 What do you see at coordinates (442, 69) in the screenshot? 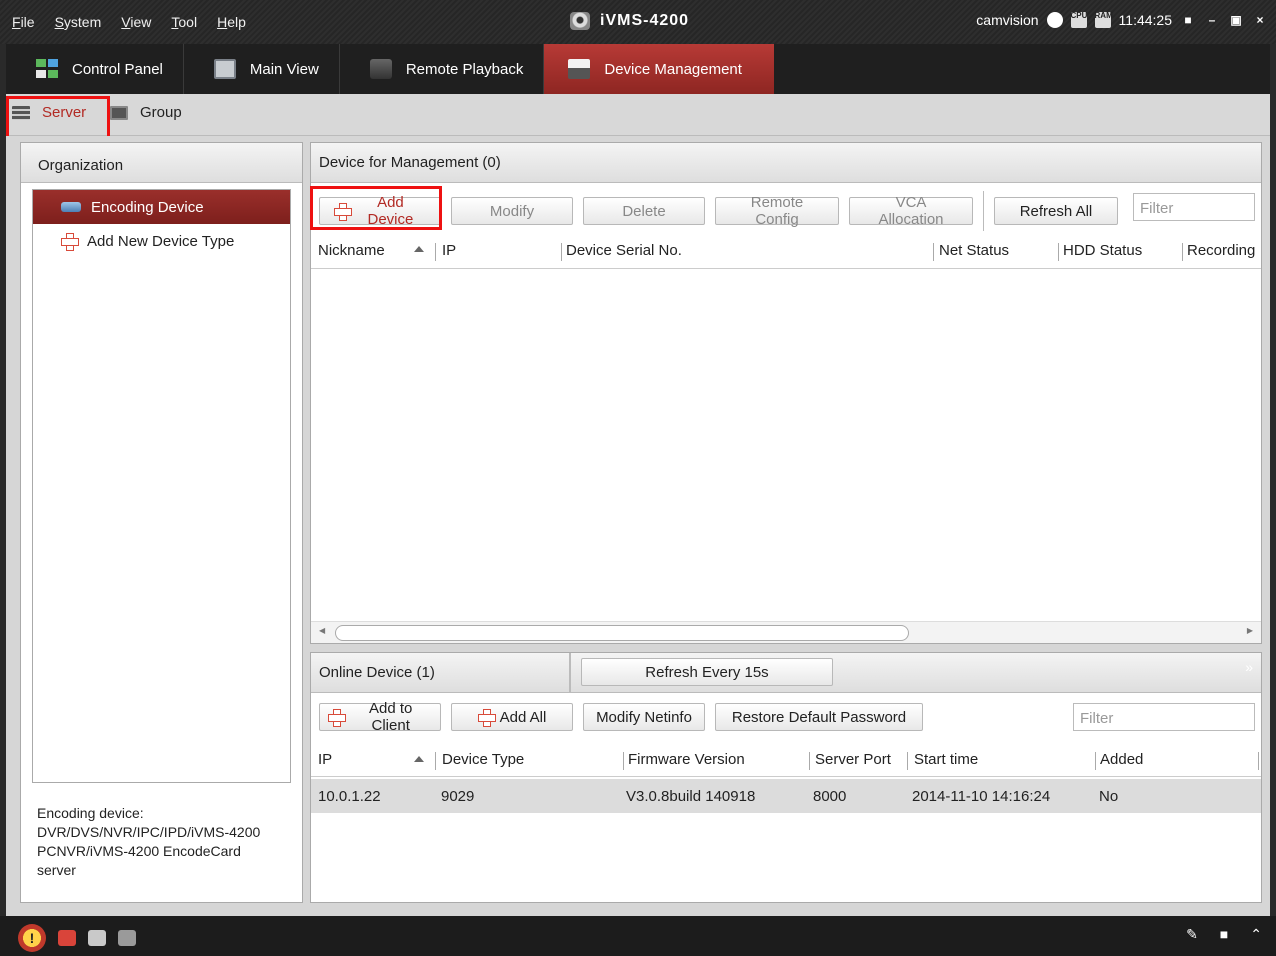
I see `tab-remote-playback: Remote Playback` at bounding box center [442, 69].